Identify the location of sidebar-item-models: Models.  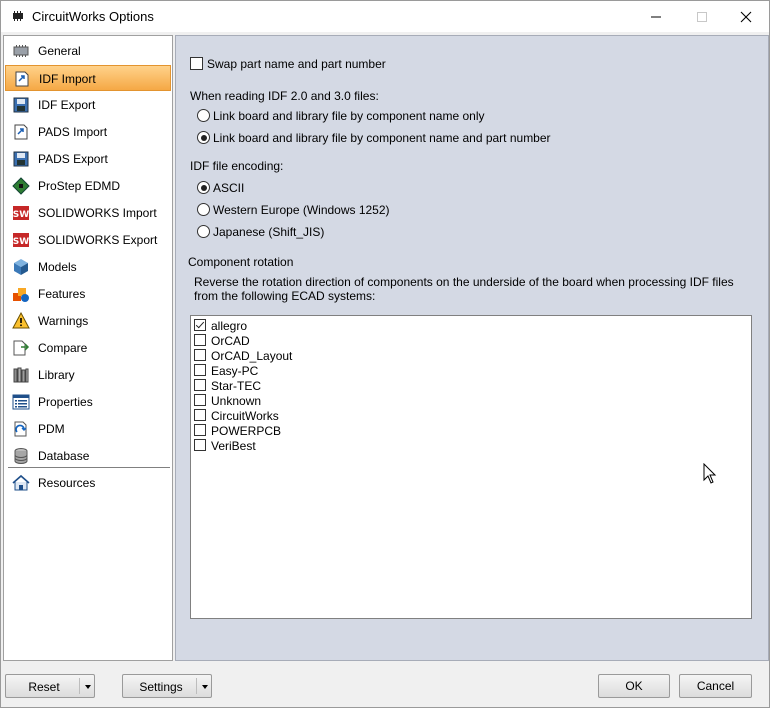
(88, 267).